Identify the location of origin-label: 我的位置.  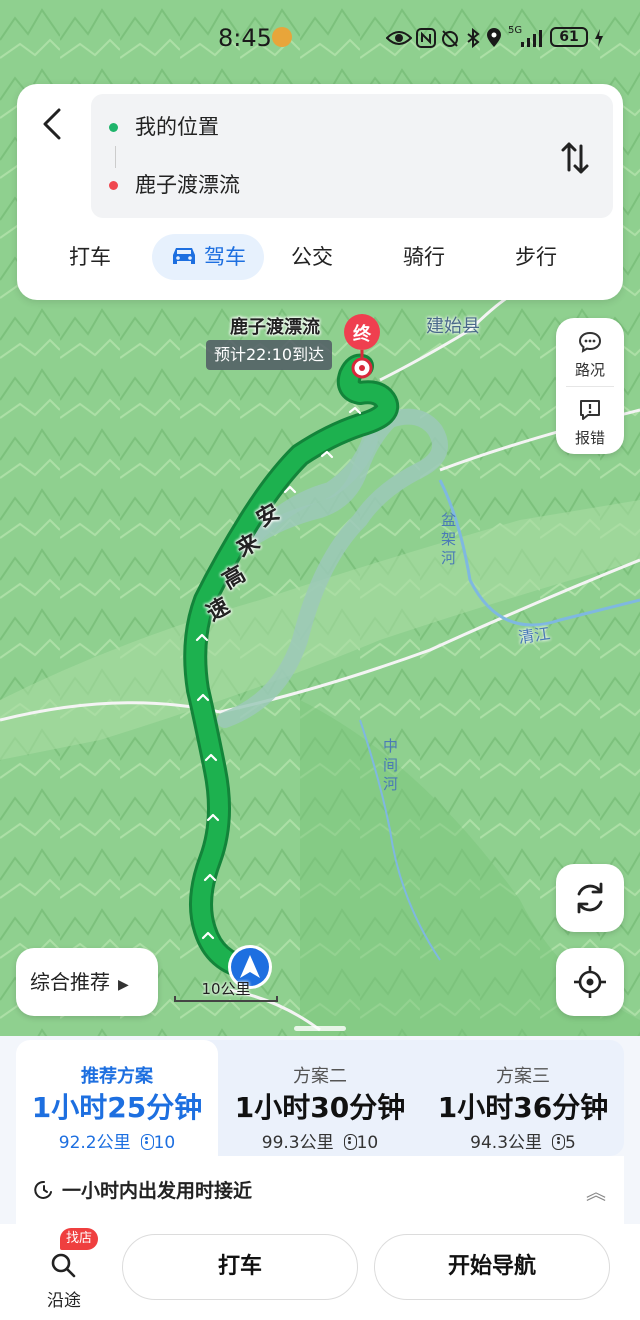
(177, 127).